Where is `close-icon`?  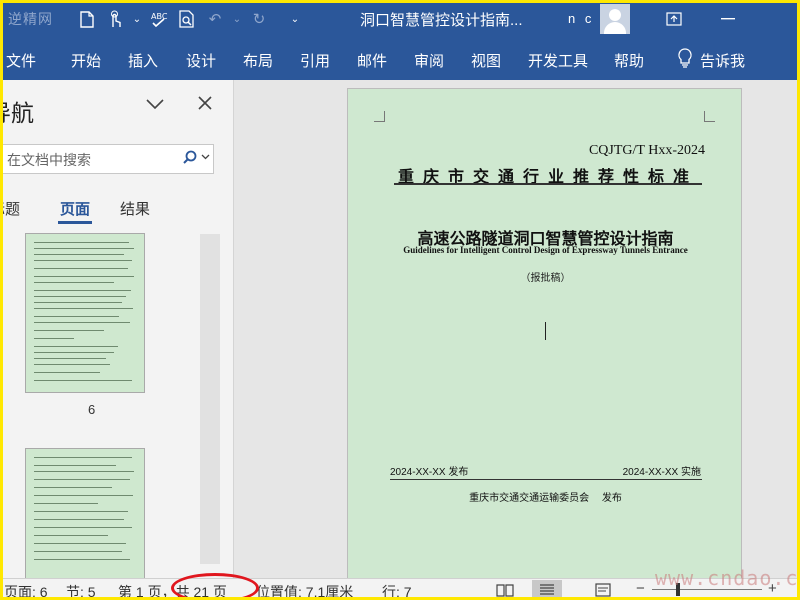
close-icon is located at coordinates (205, 105).